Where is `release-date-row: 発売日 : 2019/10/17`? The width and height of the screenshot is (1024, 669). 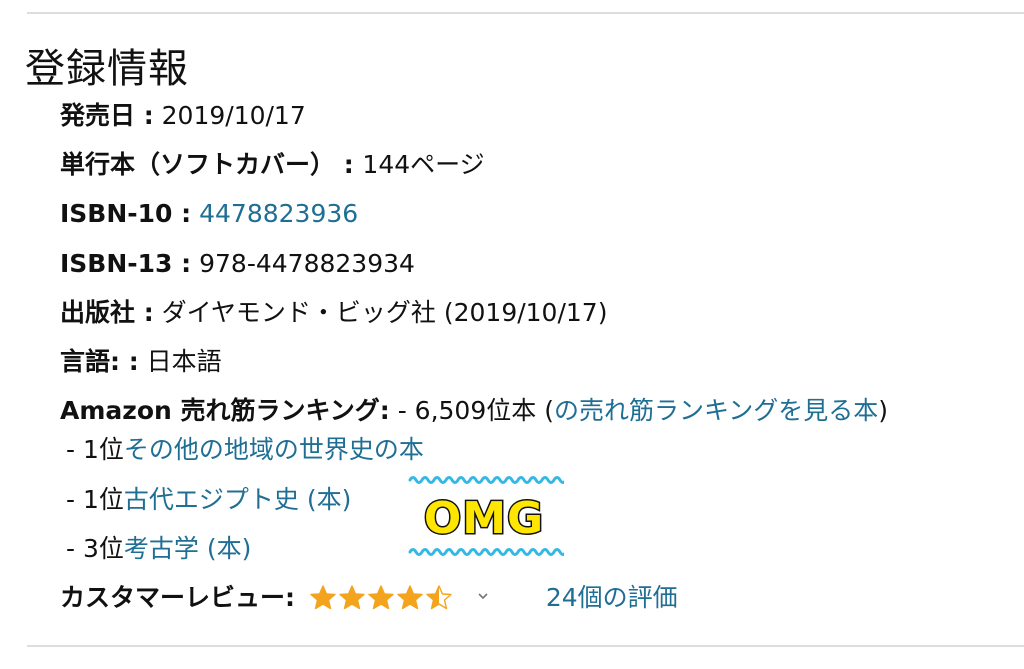 release-date-row: 発売日 : 2019/10/17 is located at coordinates (183, 116).